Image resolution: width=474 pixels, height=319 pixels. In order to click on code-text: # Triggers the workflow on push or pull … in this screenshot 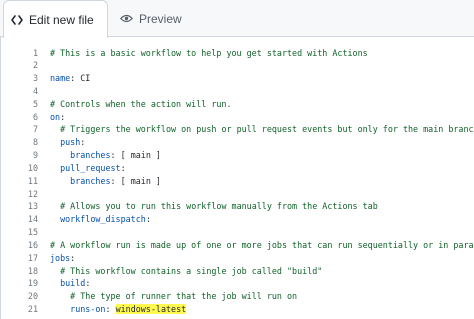, I will do `click(262, 129)`.